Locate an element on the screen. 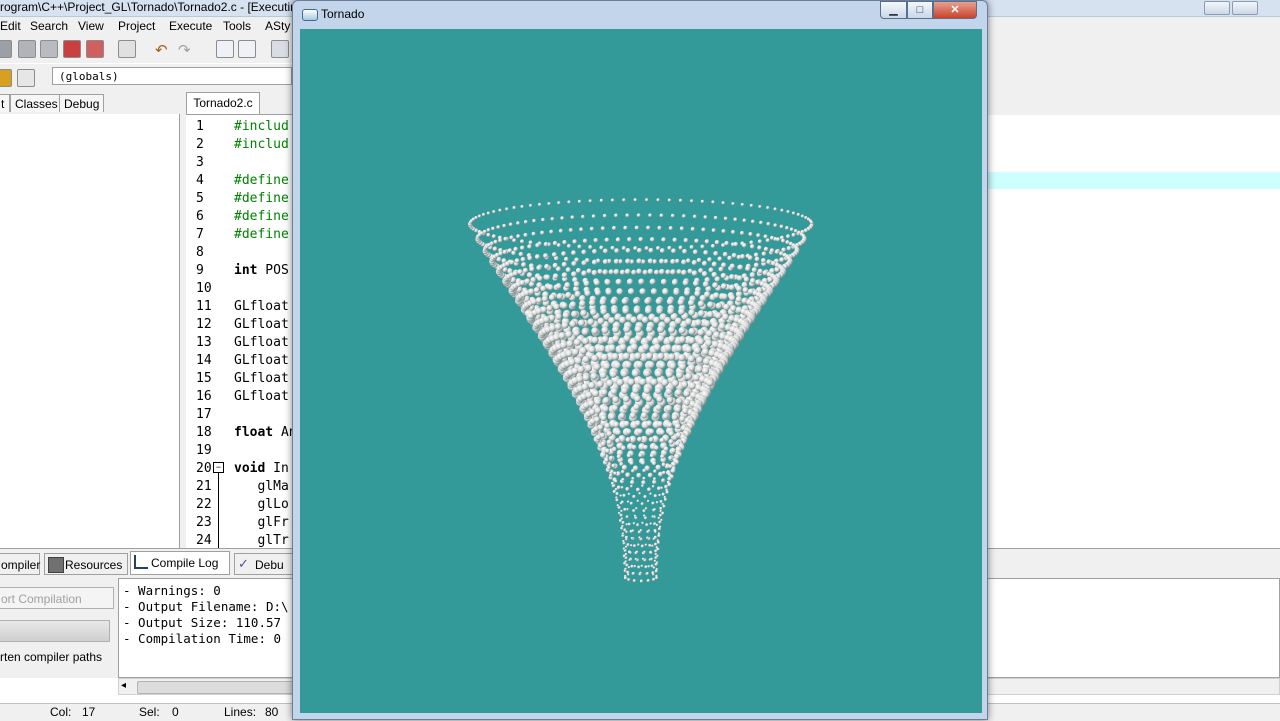  tab-debug-output: ✓ Debu is located at coordinates (265, 564).